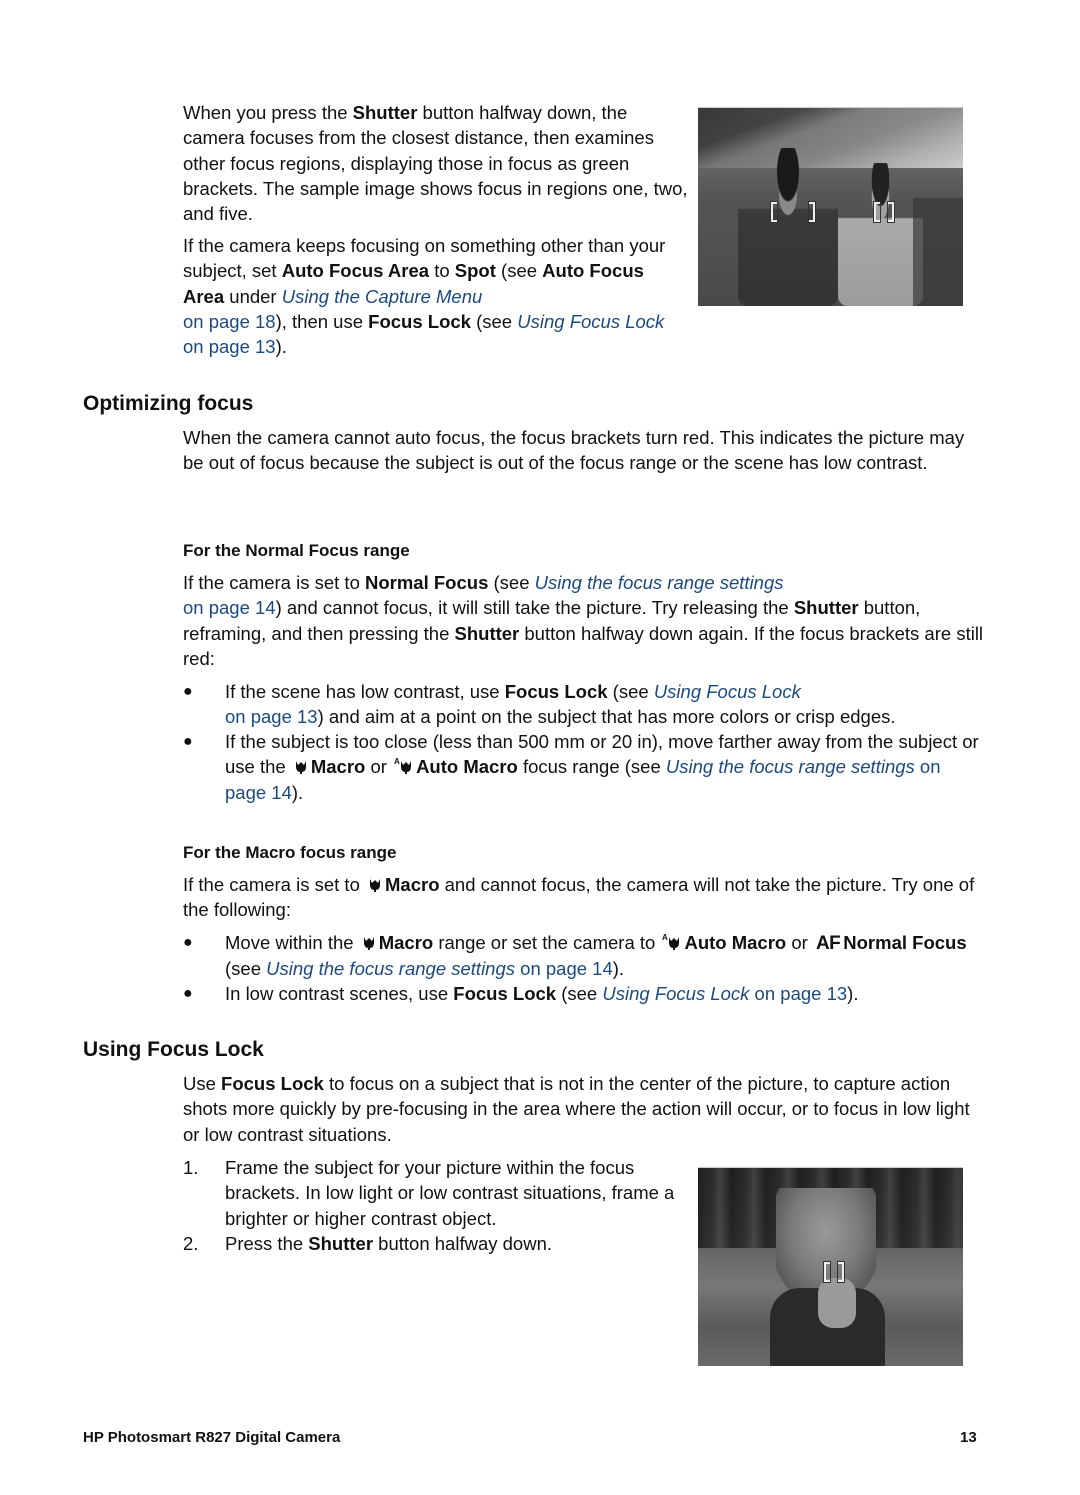 The width and height of the screenshot is (1080, 1495). I want to click on shutter-term: Shutter, so click(385, 112).